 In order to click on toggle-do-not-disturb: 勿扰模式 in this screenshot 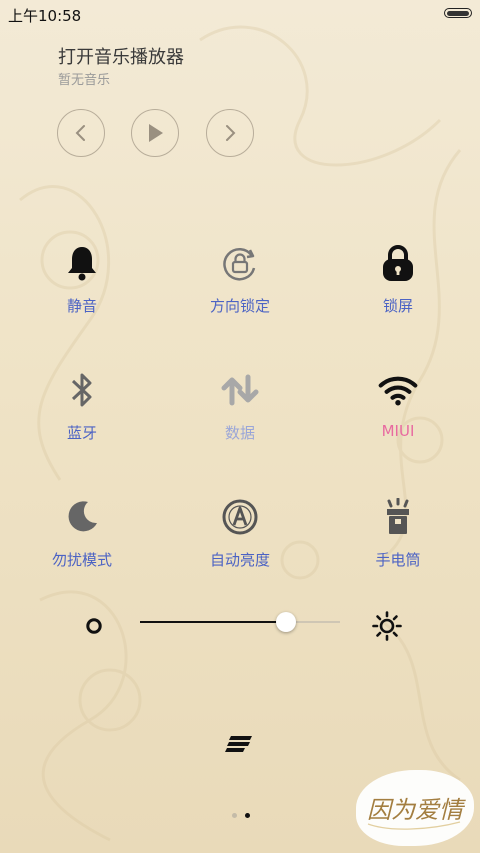, I will do `click(82, 533)`.